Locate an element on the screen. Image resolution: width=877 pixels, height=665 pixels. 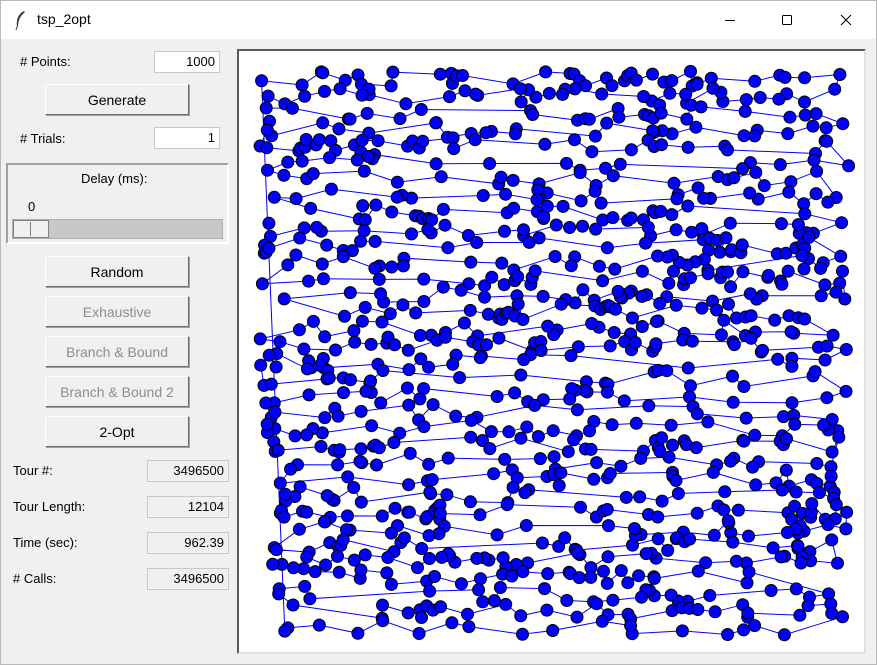
tour-length-value: 12104 is located at coordinates (188, 507).